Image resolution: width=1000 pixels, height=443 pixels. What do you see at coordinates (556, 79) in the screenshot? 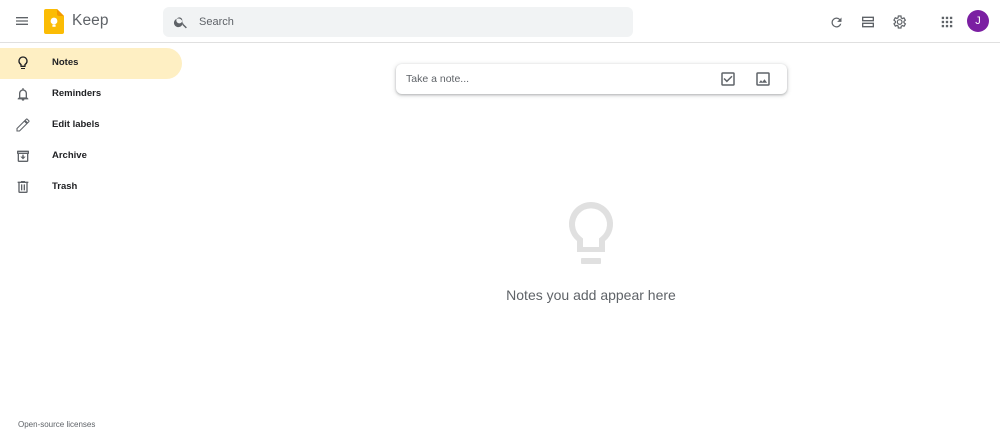
I see `take-note-input` at bounding box center [556, 79].